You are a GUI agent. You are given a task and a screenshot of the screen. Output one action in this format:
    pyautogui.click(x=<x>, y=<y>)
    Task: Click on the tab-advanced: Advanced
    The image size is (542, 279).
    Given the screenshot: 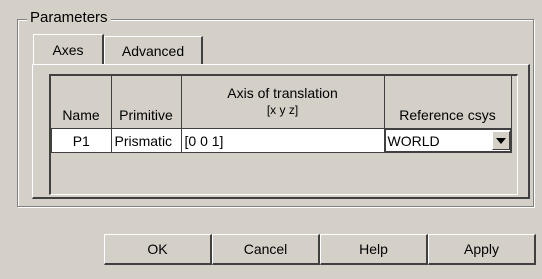 What is the action you would take?
    pyautogui.click(x=153, y=50)
    